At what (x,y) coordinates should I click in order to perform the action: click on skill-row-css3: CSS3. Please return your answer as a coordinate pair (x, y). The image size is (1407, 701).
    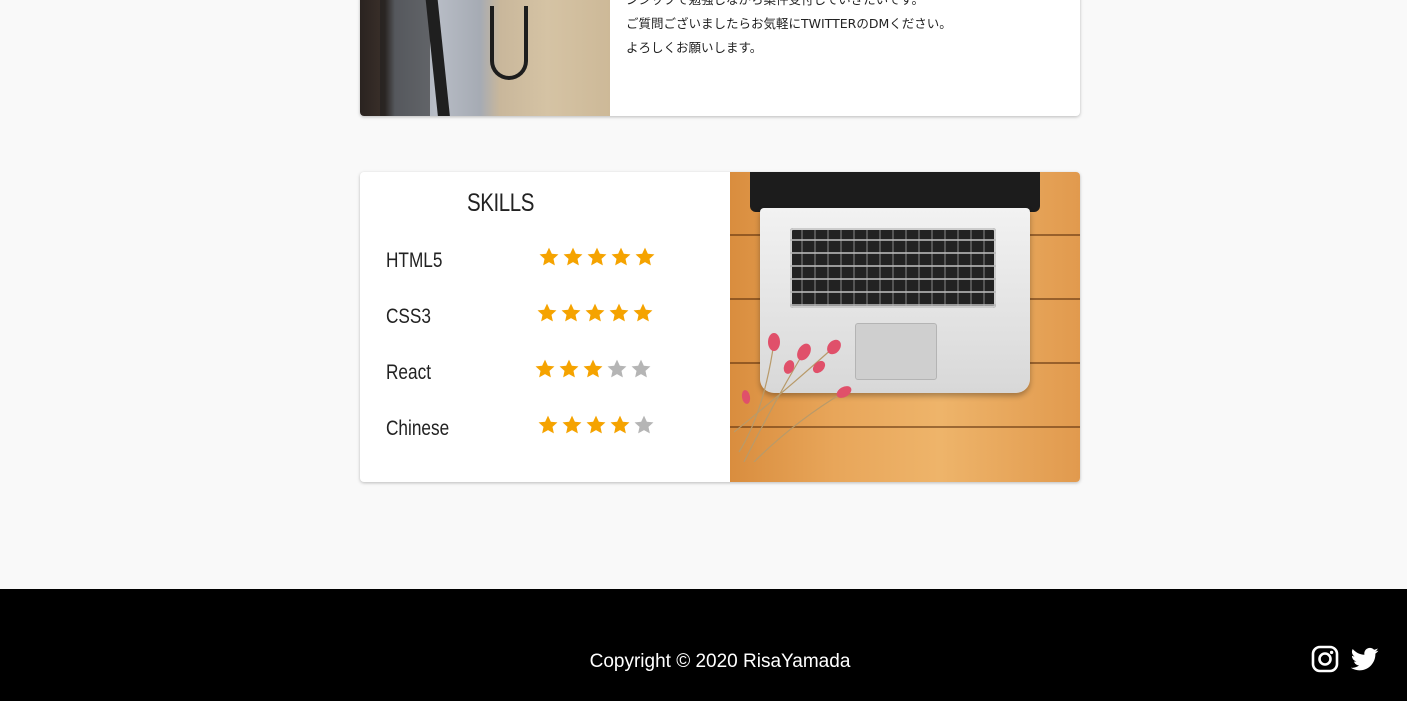
    Looking at the image, I should click on (551, 317).